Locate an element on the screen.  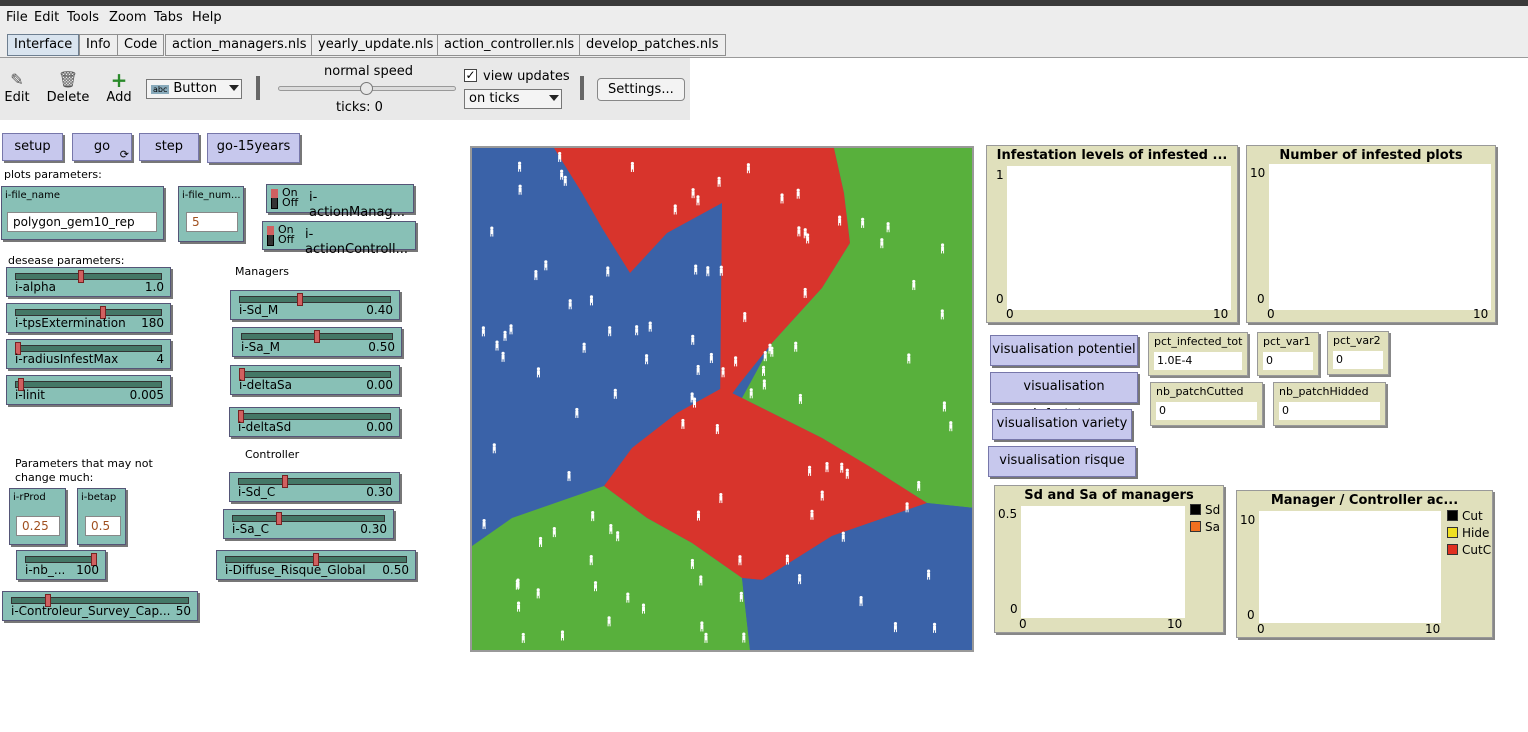
betap-input: i-betap 0.5 is located at coordinates (101, 516).